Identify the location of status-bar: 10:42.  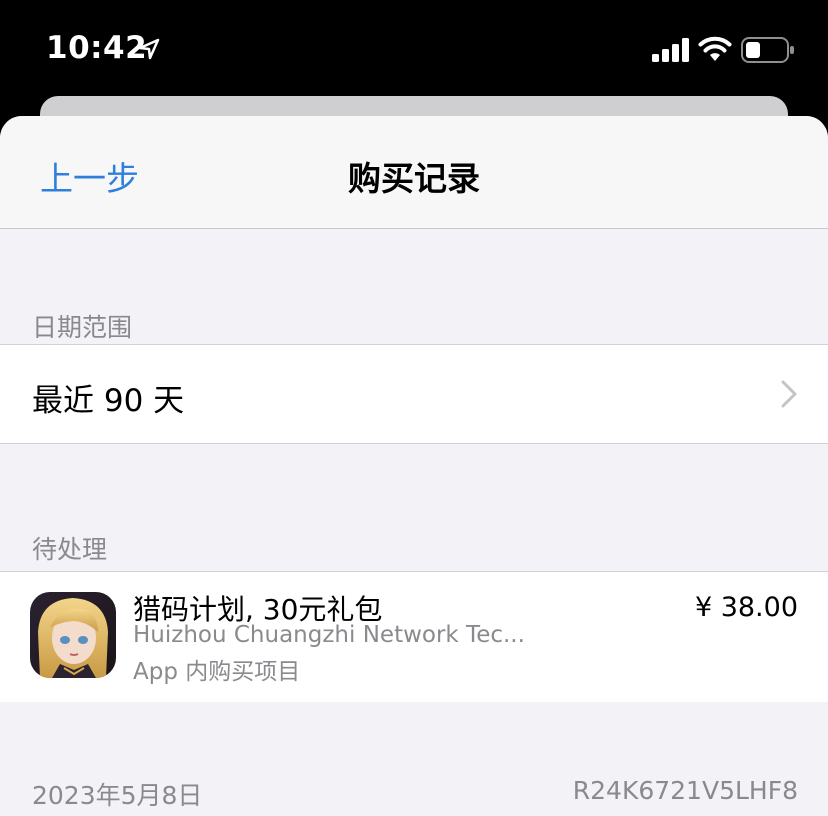
(414, 48).